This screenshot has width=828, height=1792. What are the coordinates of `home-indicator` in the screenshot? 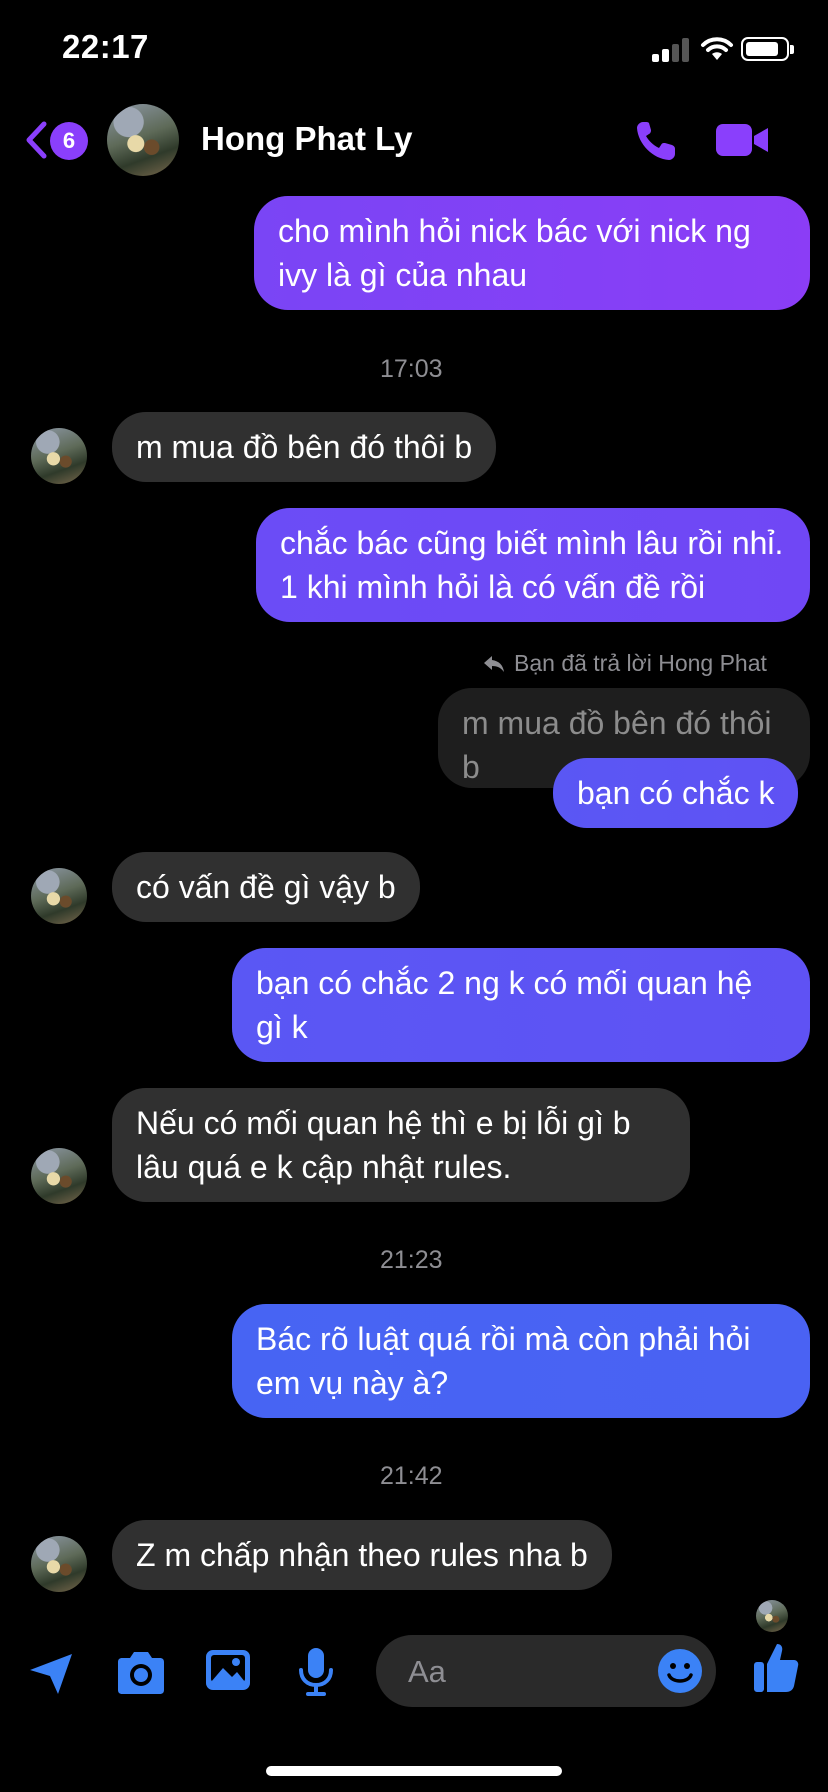 It's located at (414, 1771).